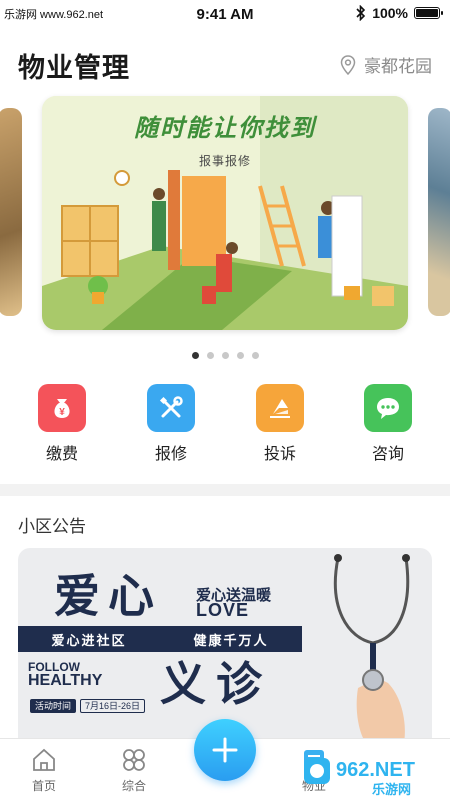  Describe the element at coordinates (361, 13) in the screenshot. I see `bluetooth-icon` at that location.